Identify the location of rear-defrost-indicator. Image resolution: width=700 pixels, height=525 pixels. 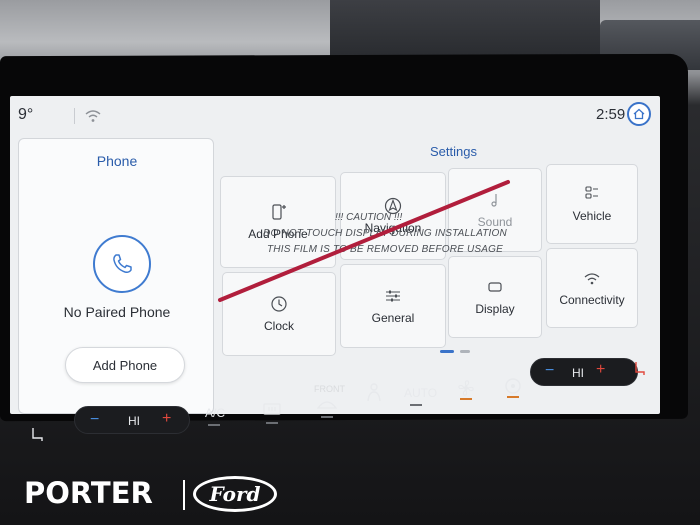
(272, 423).